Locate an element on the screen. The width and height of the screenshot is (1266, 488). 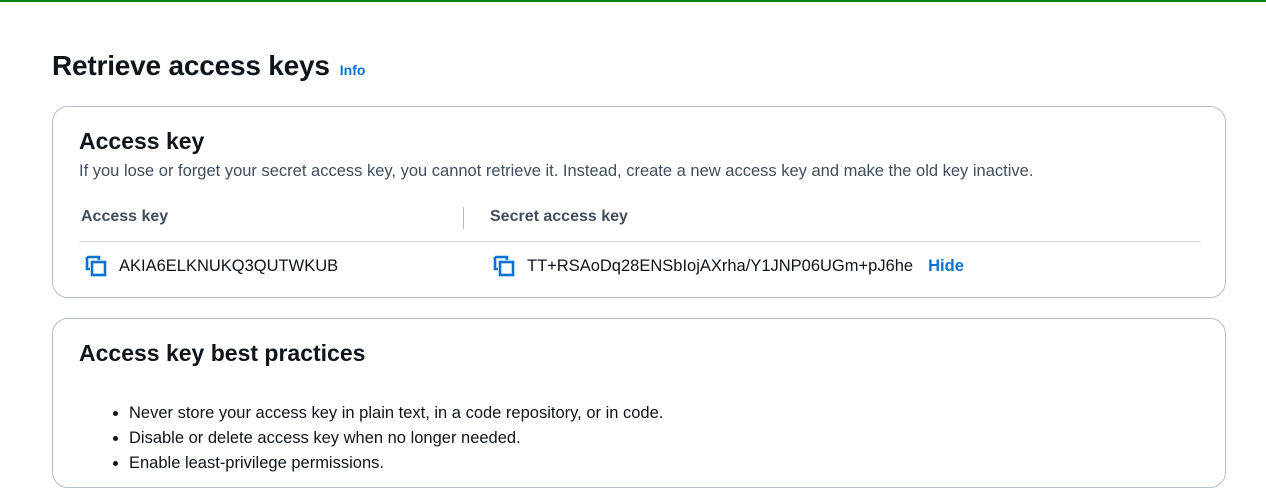
list-item: Enable least-privilege permissions. is located at coordinates (396, 463).